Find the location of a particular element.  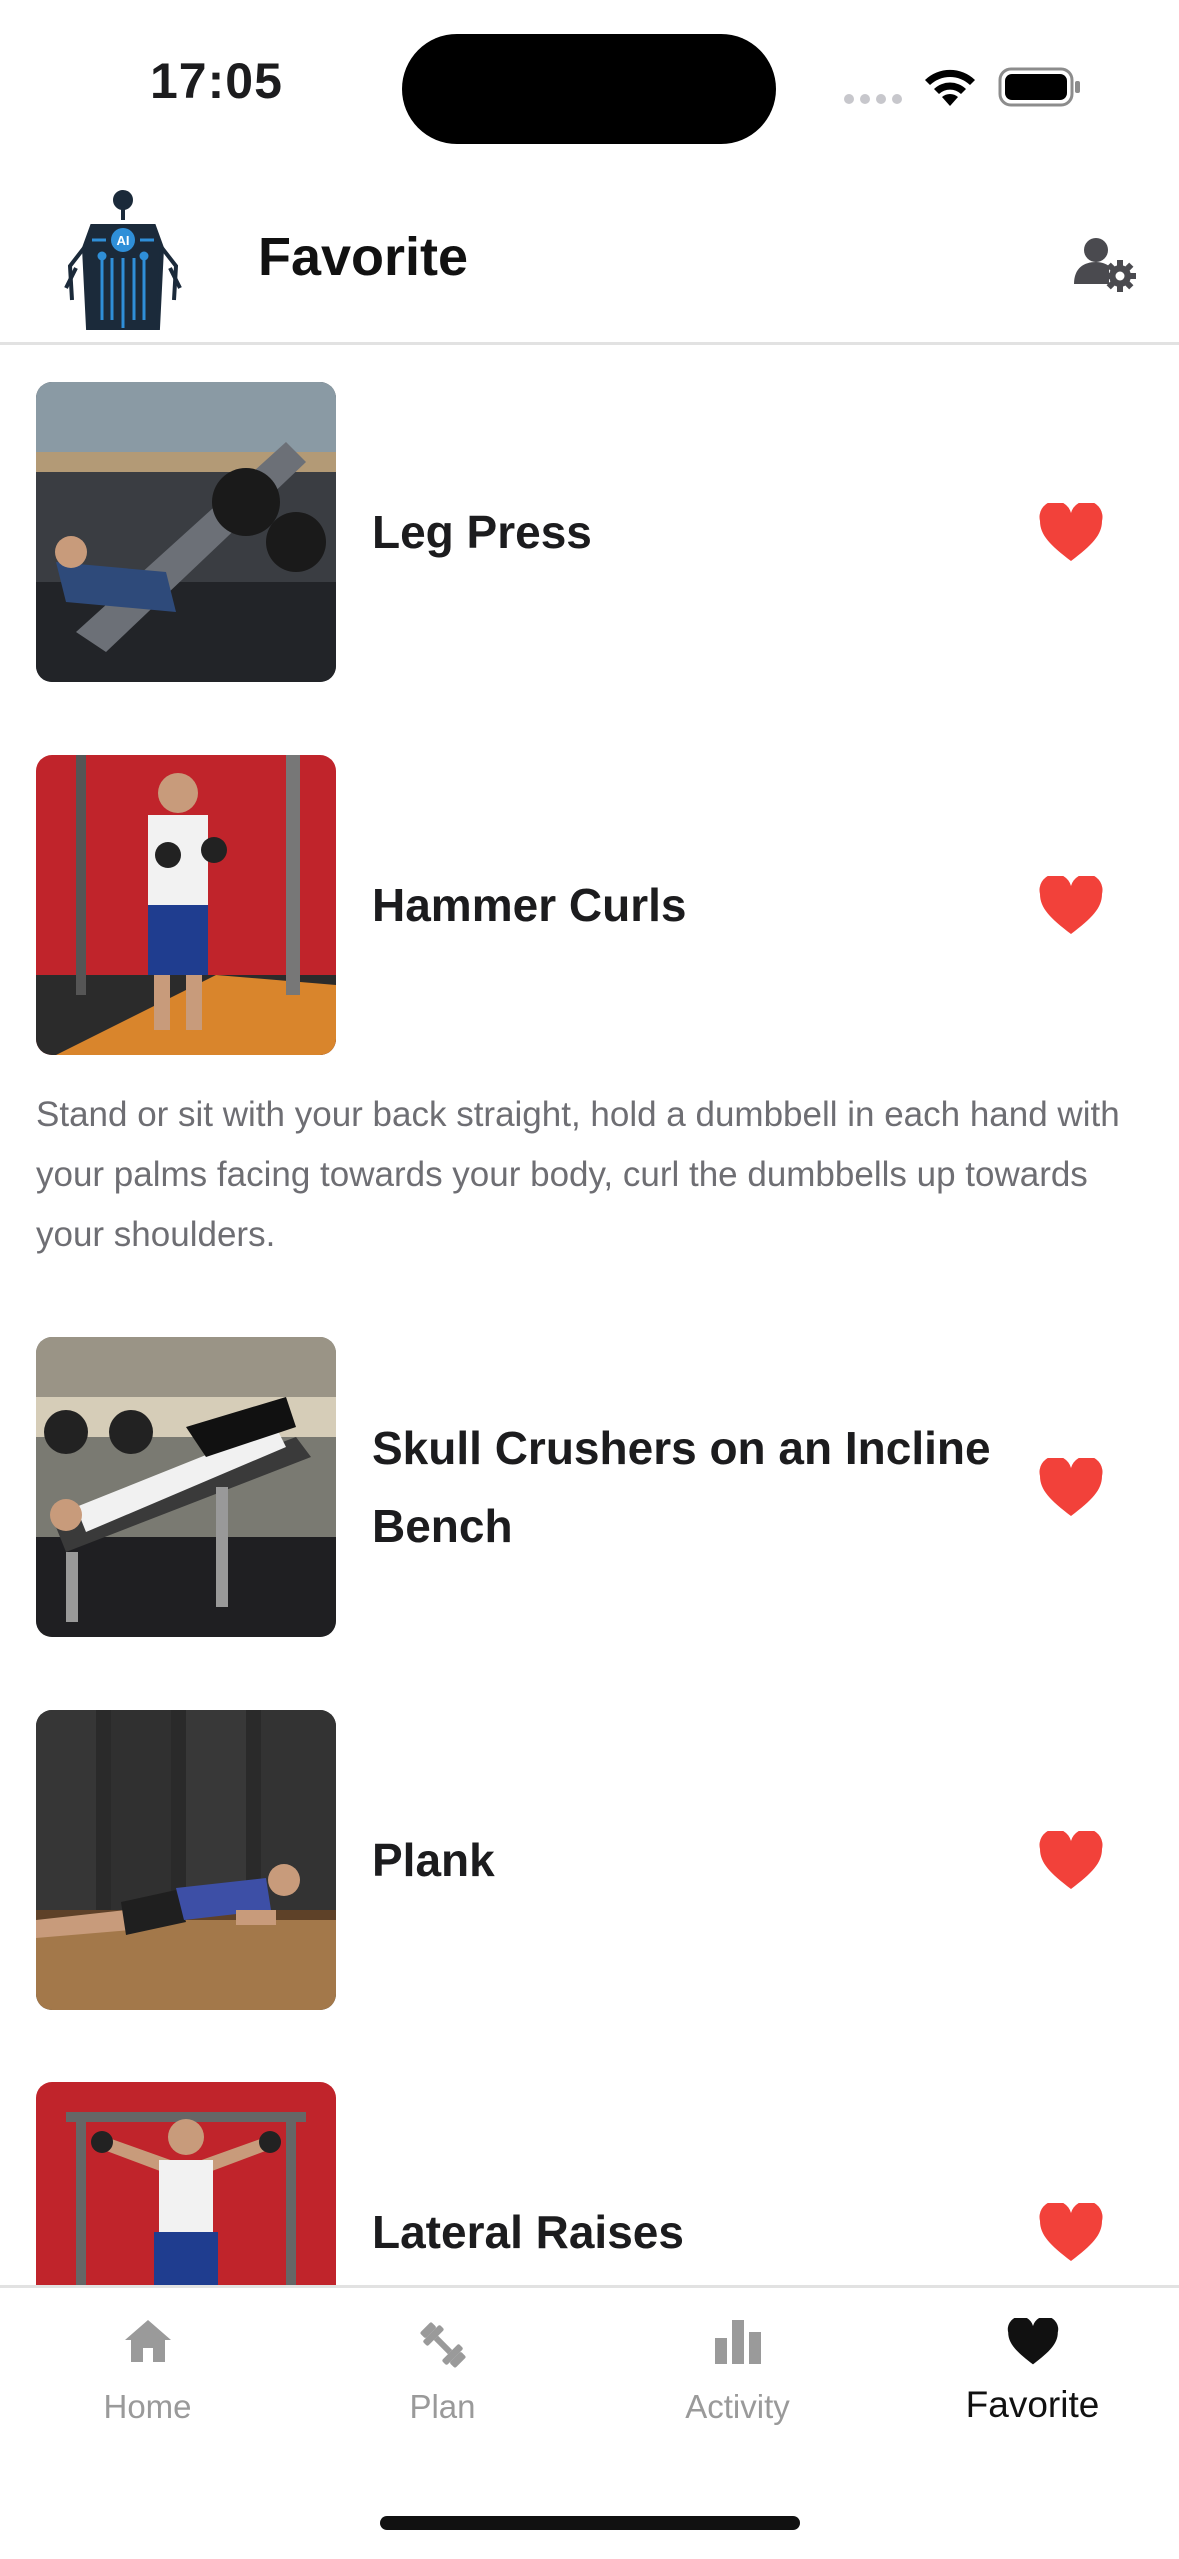

status-bar: 17:05 is located at coordinates (589, 85).